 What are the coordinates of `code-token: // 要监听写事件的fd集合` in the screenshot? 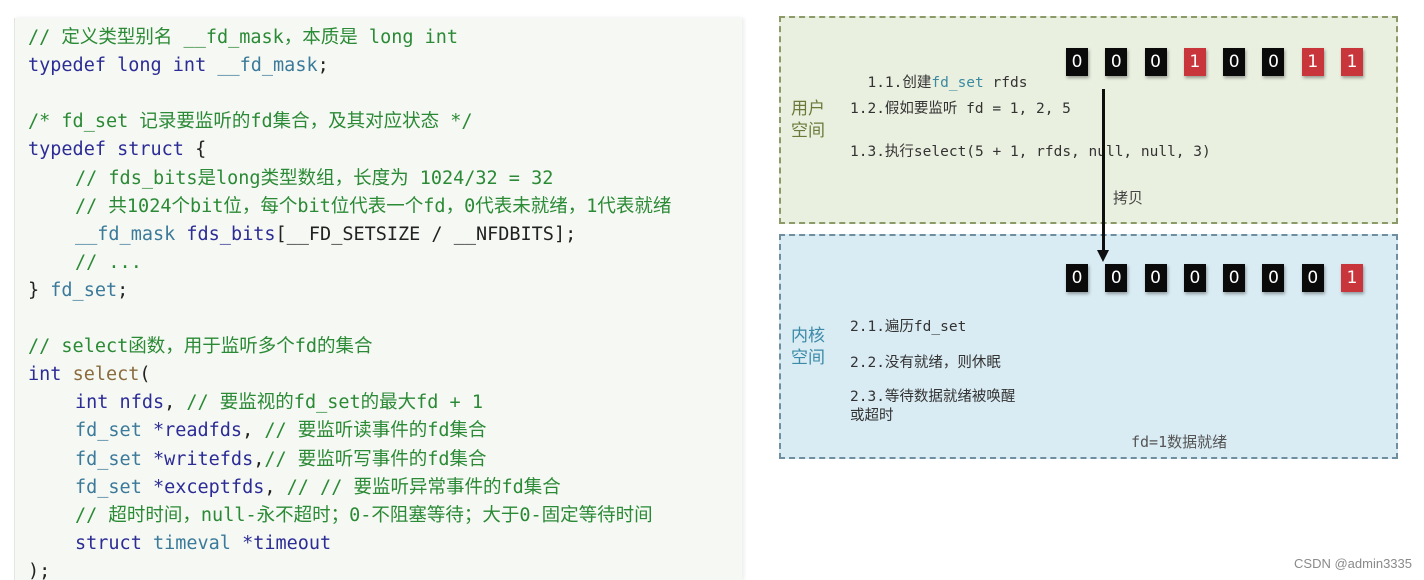 It's located at (375, 459).